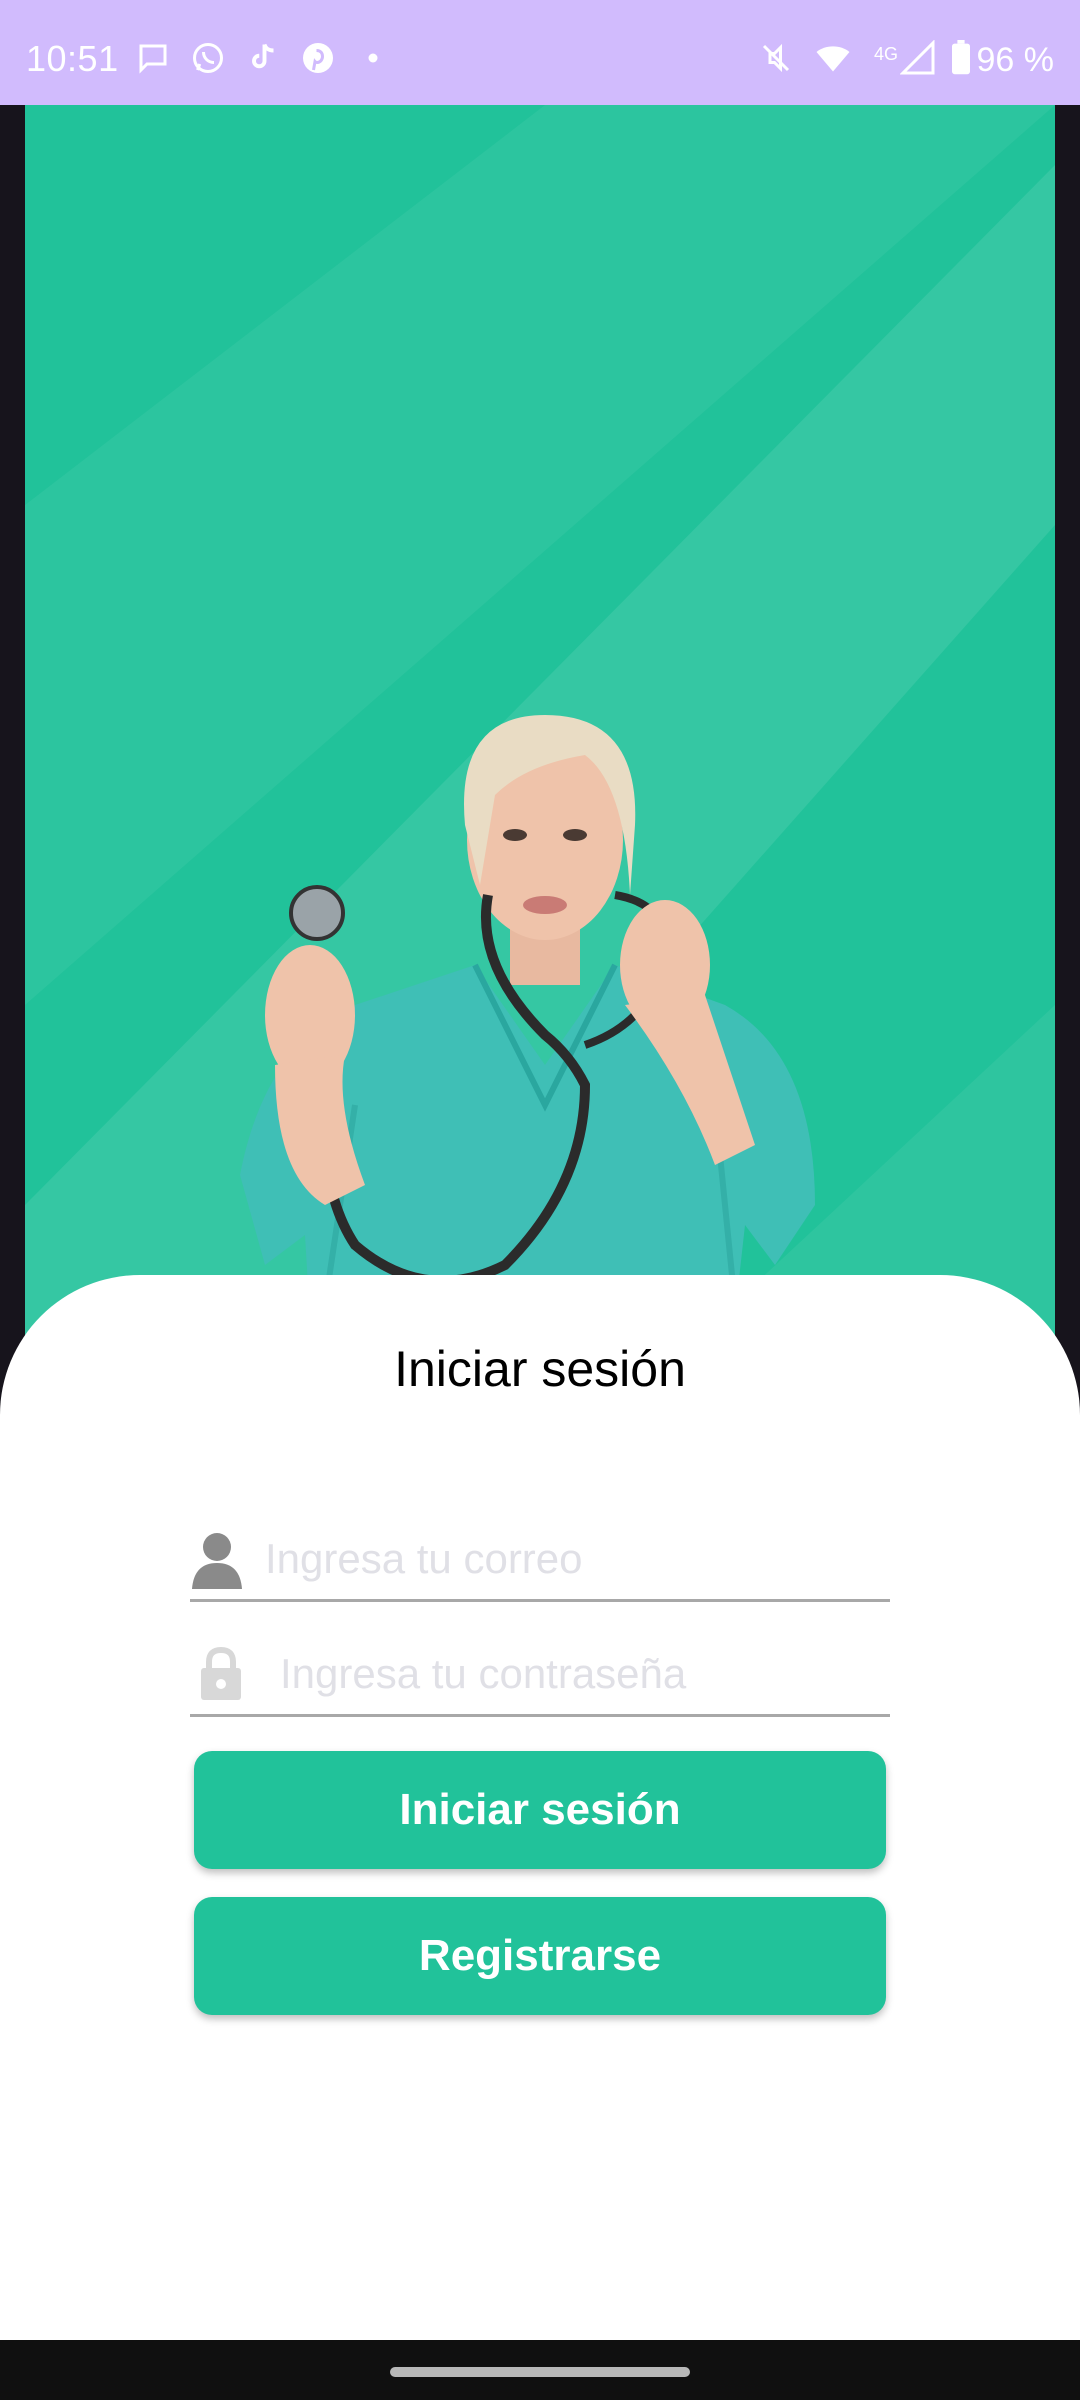  Describe the element at coordinates (208, 58) in the screenshot. I see `whatsapp-icon` at that location.